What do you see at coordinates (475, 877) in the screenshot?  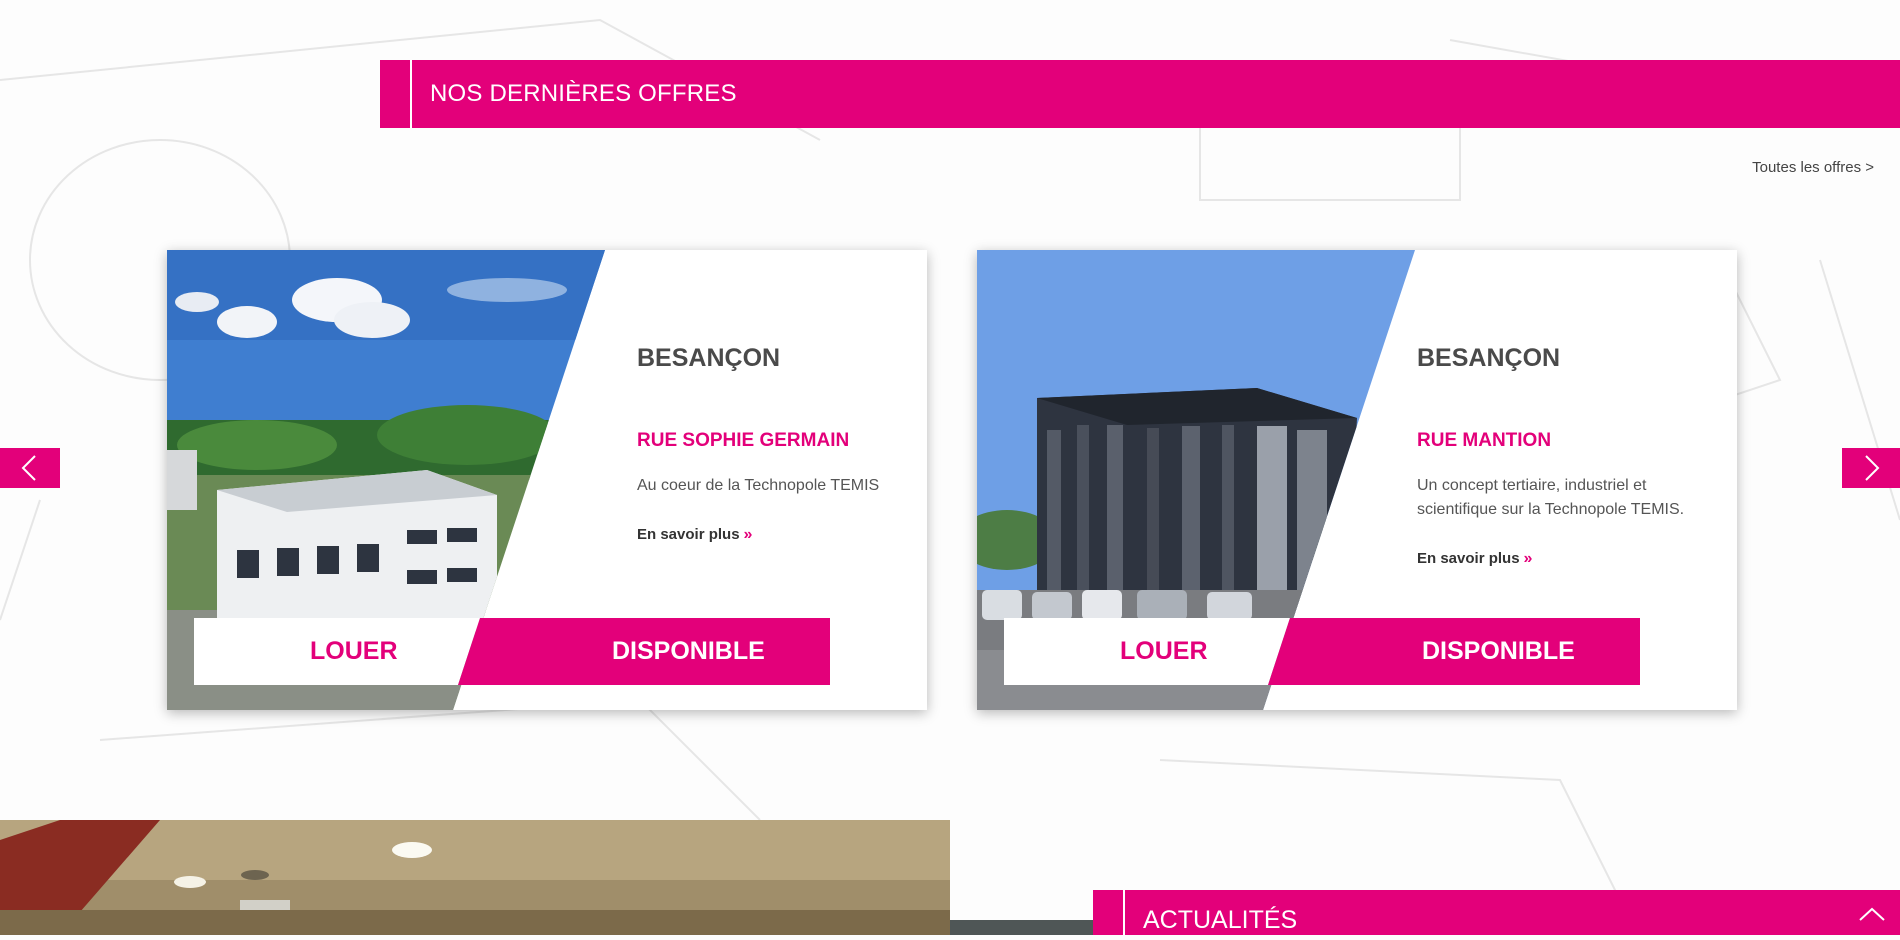 I see `office-photo` at bounding box center [475, 877].